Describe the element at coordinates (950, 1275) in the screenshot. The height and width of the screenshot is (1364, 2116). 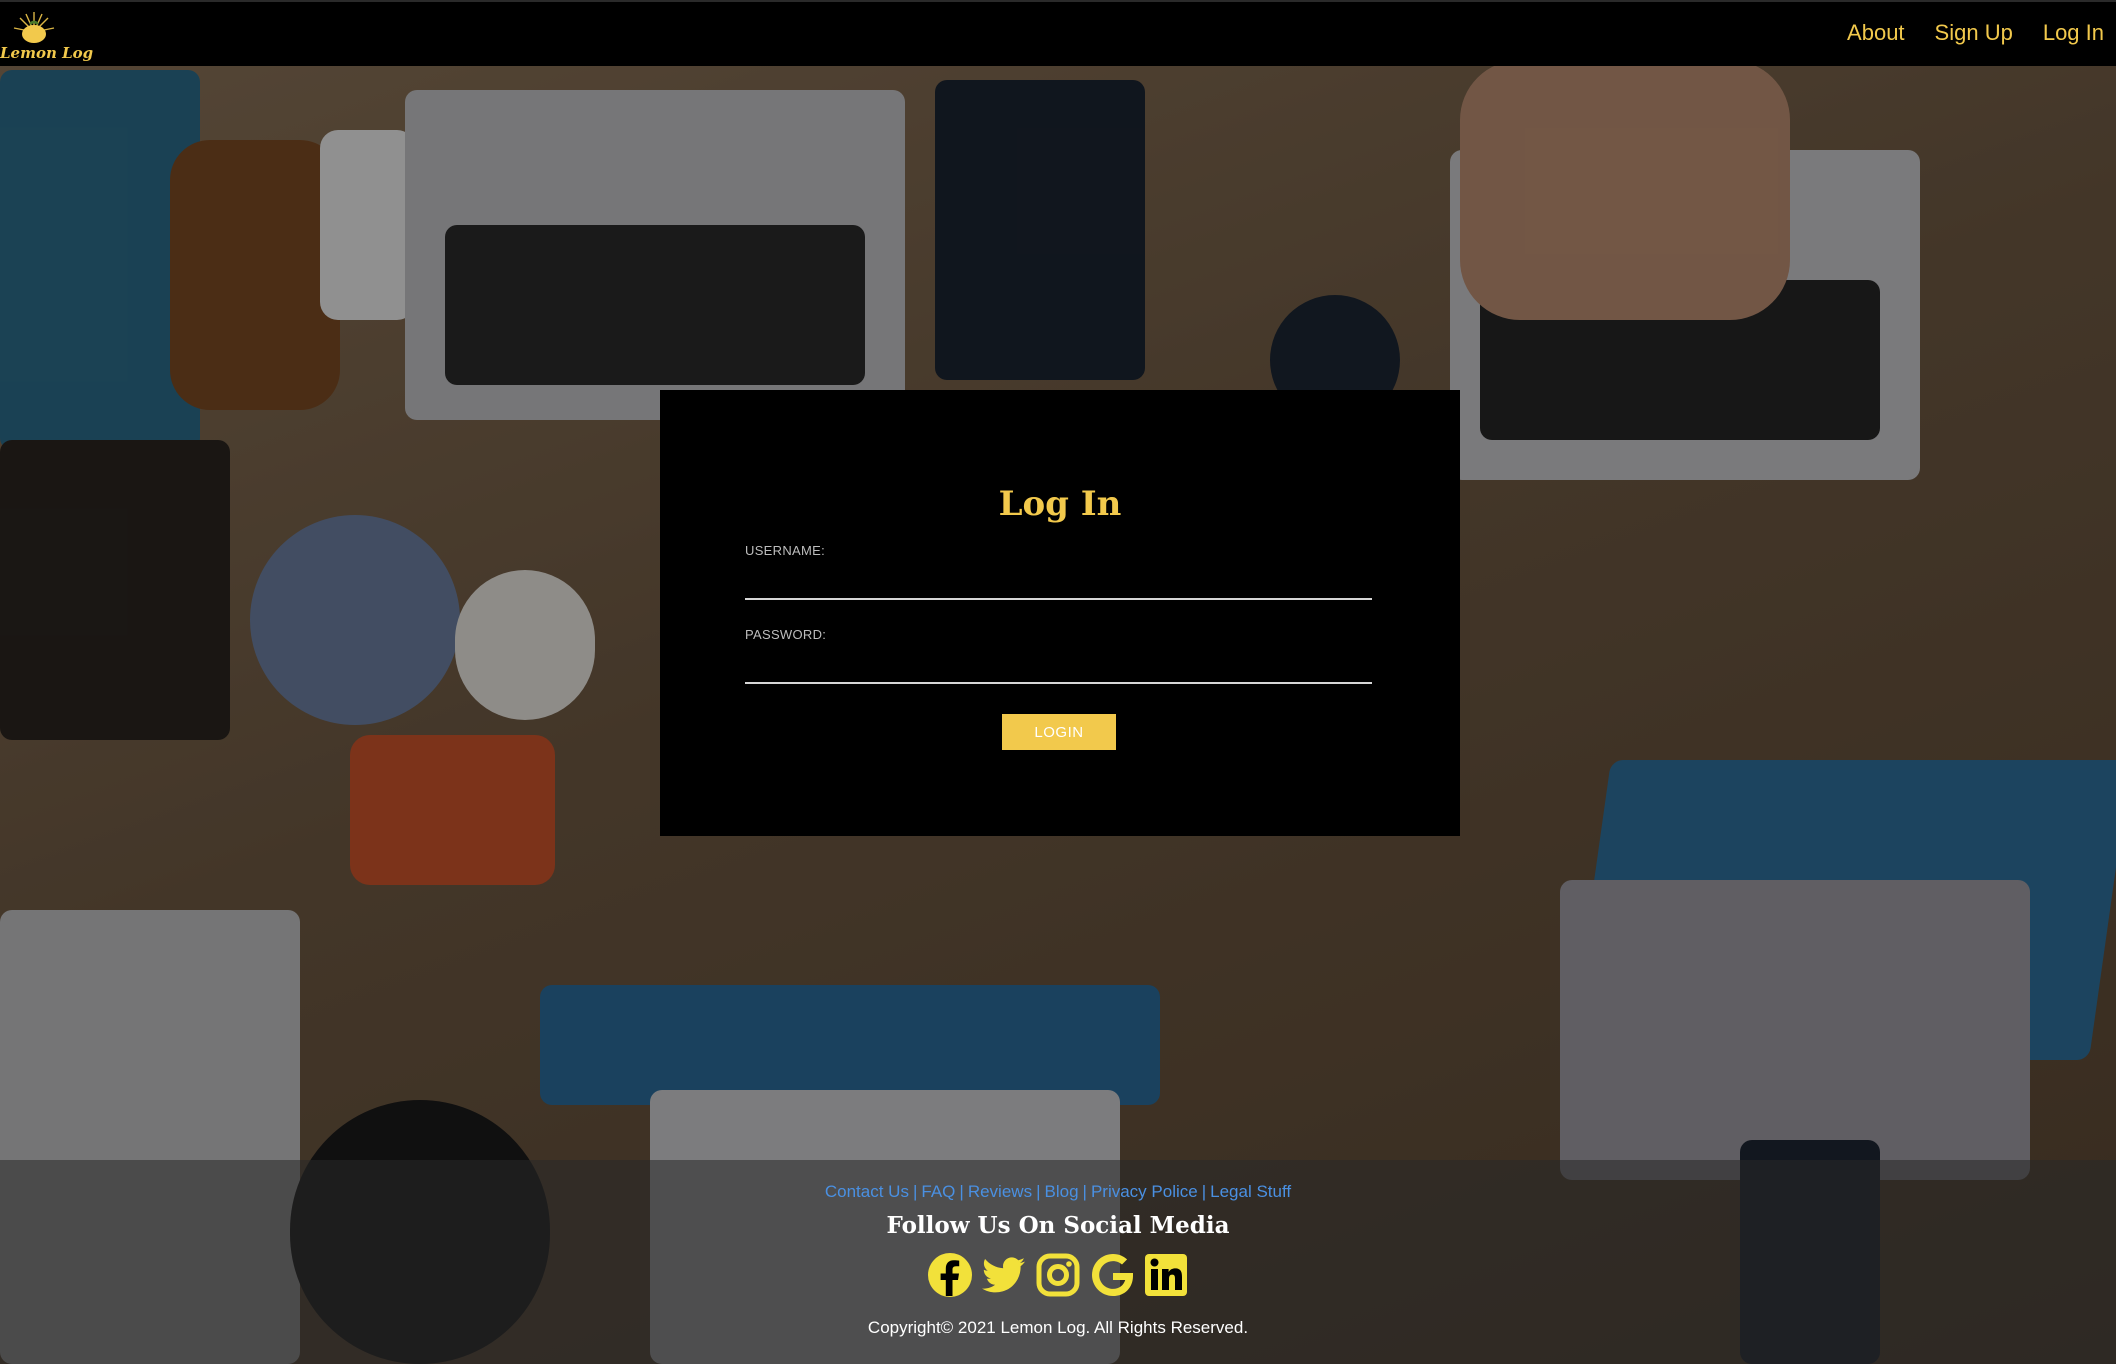
I see `facebook-icon` at that location.